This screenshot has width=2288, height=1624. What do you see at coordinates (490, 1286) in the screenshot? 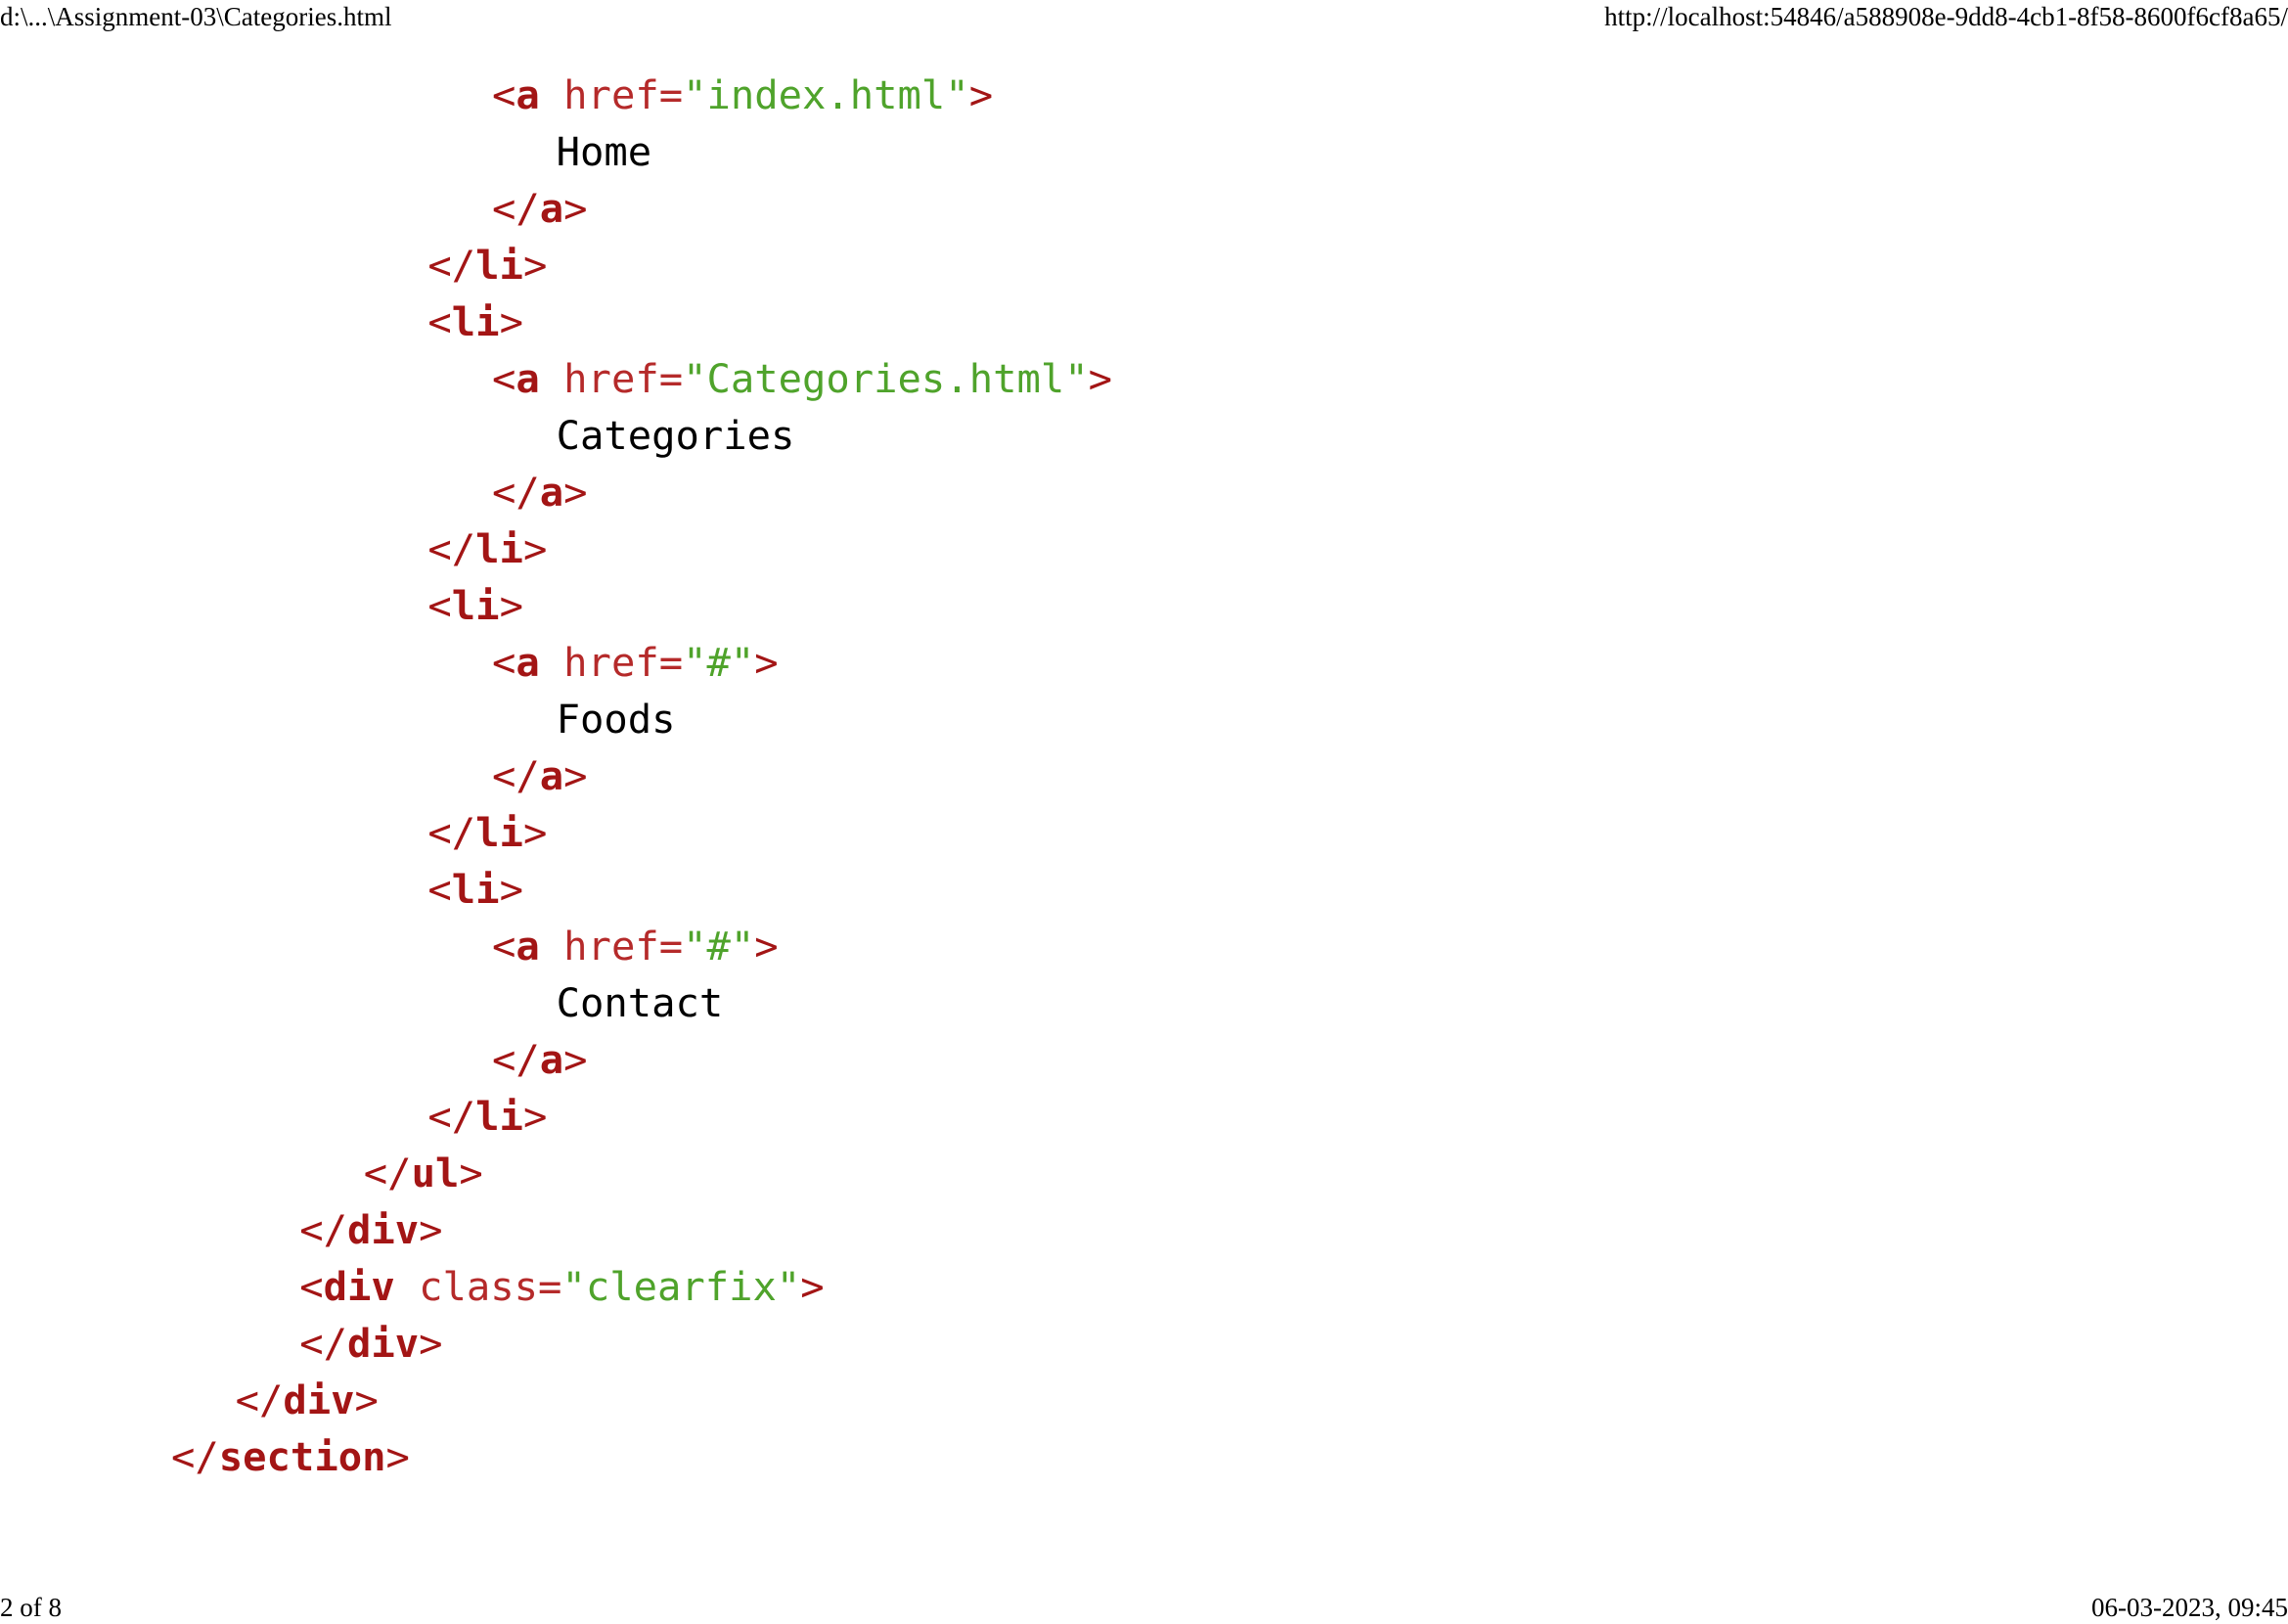
I see `code-token-attr: class=` at bounding box center [490, 1286].